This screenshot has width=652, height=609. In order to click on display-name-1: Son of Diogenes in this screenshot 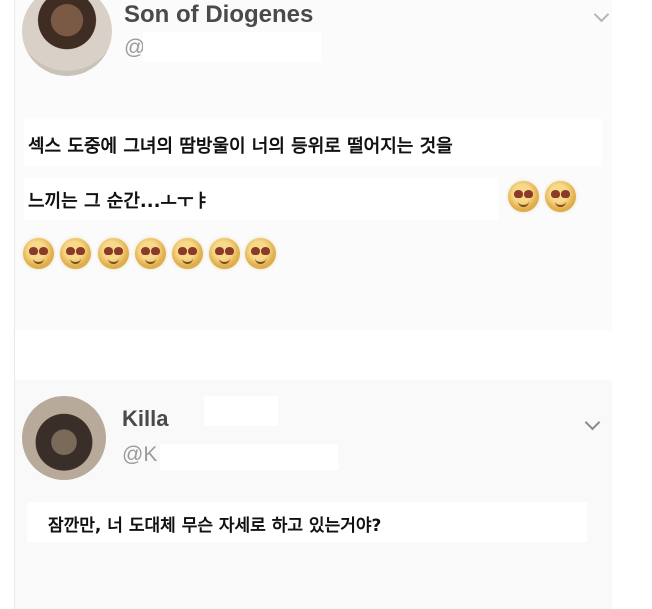, I will do `click(218, 15)`.